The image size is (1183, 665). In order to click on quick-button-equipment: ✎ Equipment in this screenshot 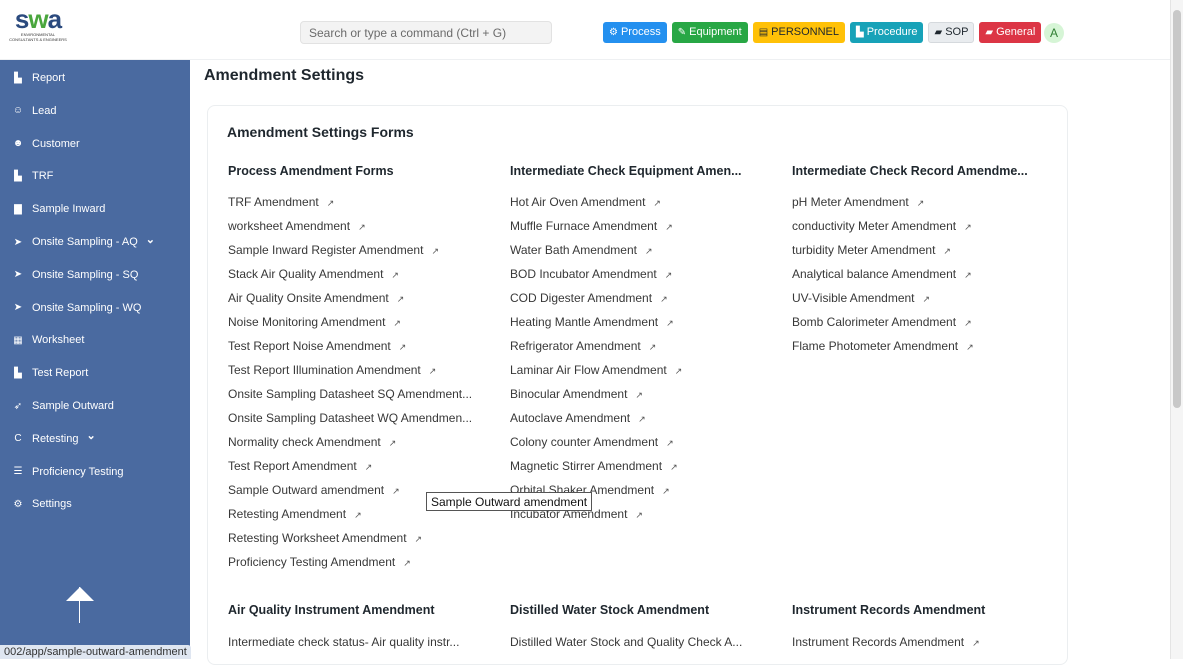, I will do `click(709, 32)`.